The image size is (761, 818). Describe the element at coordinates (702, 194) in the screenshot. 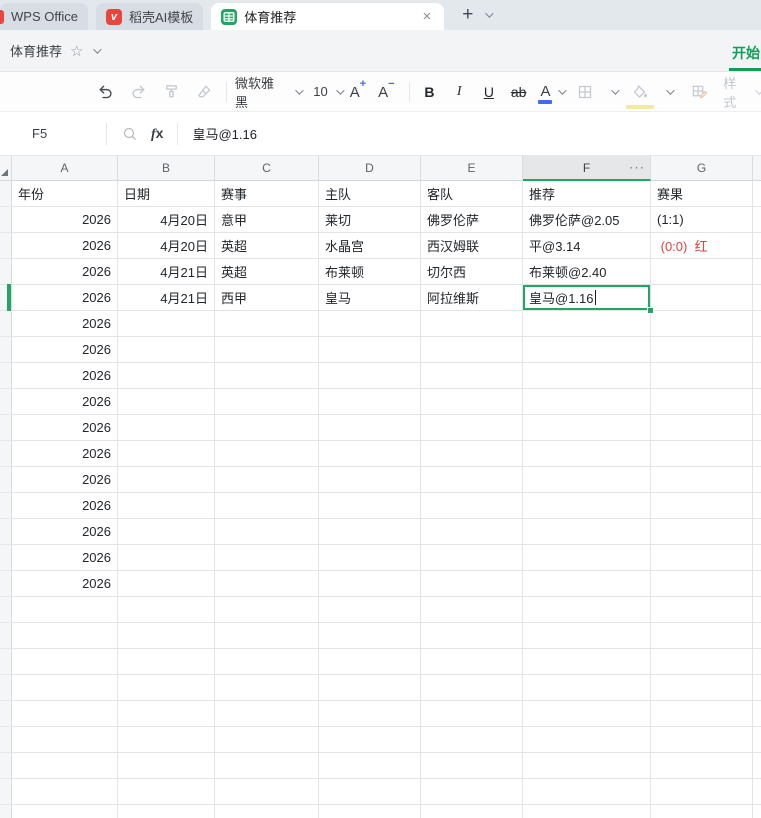

I see `cell-G1: 赛果` at that location.